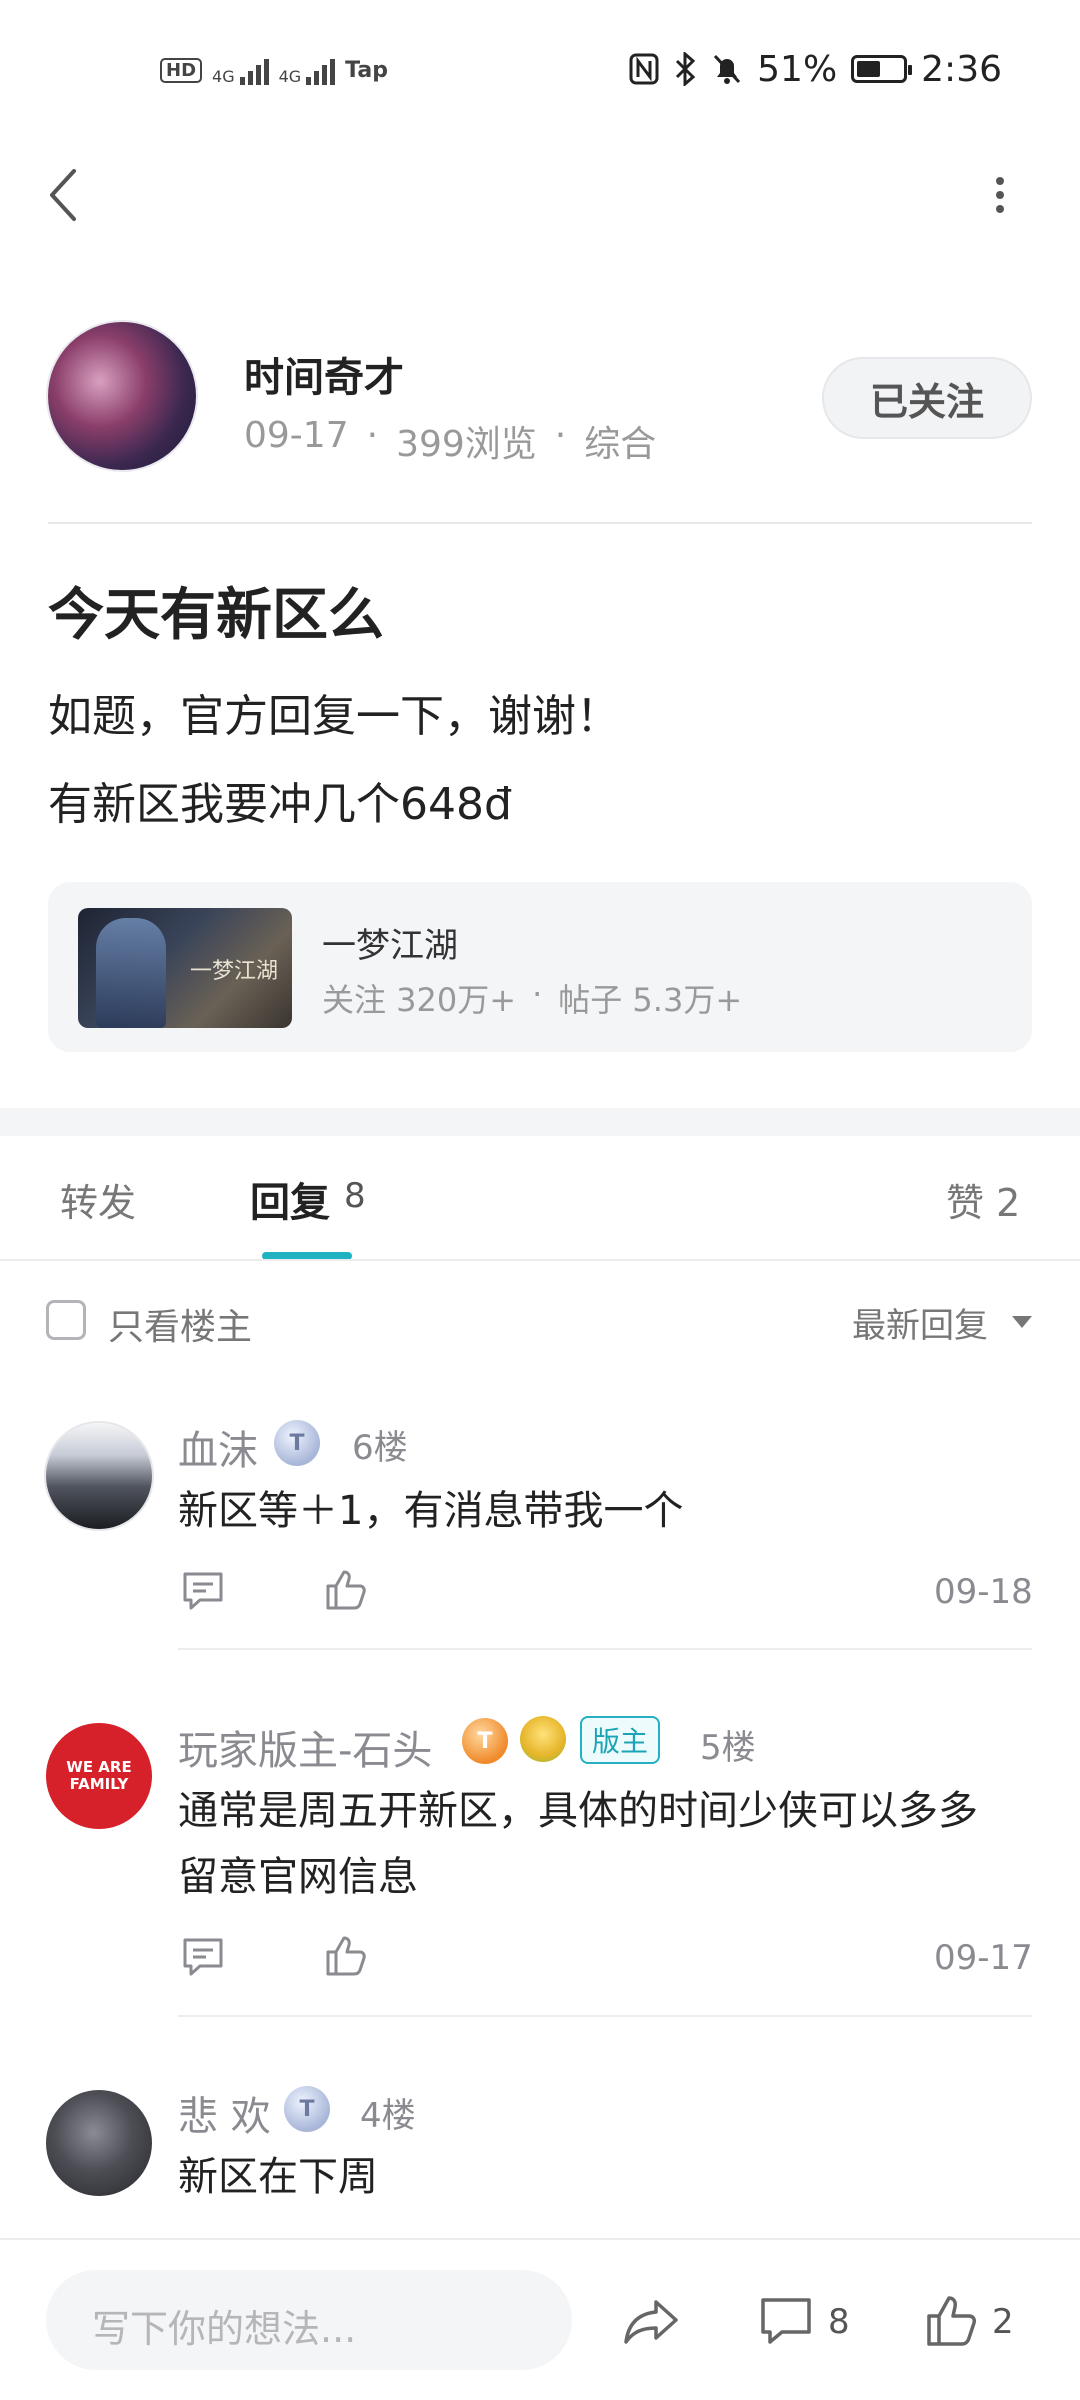  I want to click on post-meta: 09-17 · 399浏览 · 综合, so click(450, 441).